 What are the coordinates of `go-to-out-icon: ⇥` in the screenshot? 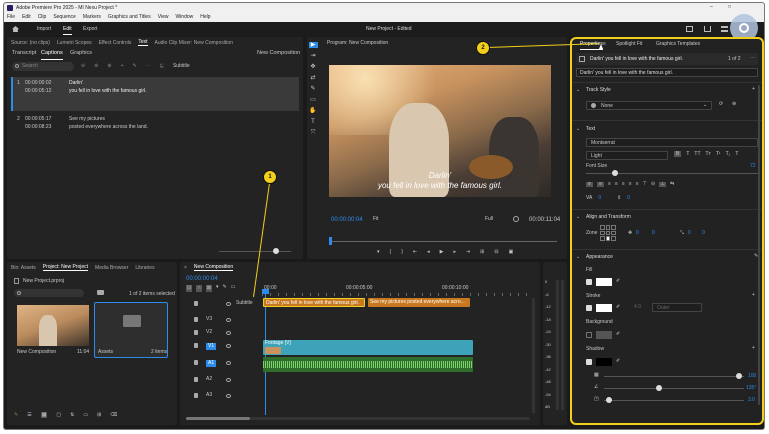 It's located at (468, 252).